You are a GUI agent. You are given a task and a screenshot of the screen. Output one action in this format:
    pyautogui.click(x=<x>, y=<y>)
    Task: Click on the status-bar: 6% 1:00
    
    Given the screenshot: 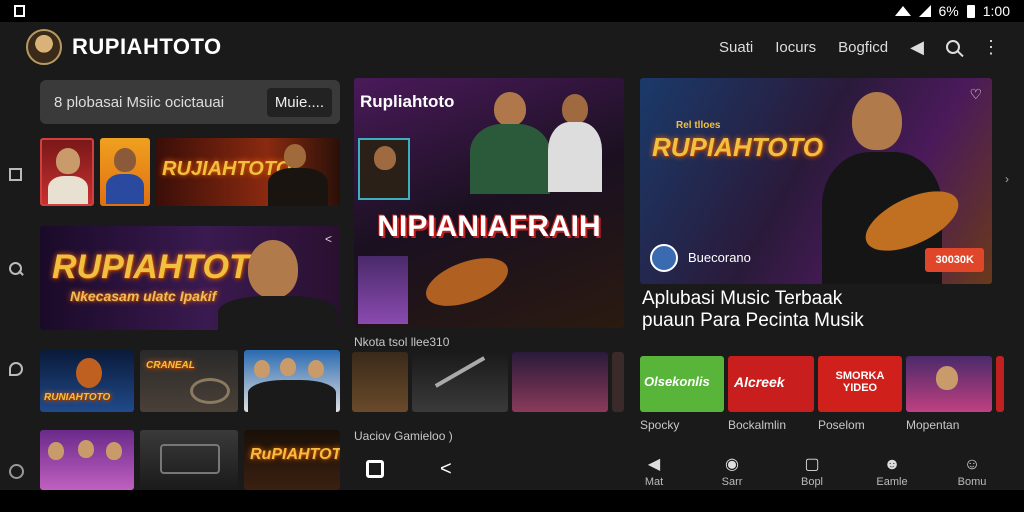 What is the action you would take?
    pyautogui.click(x=512, y=11)
    